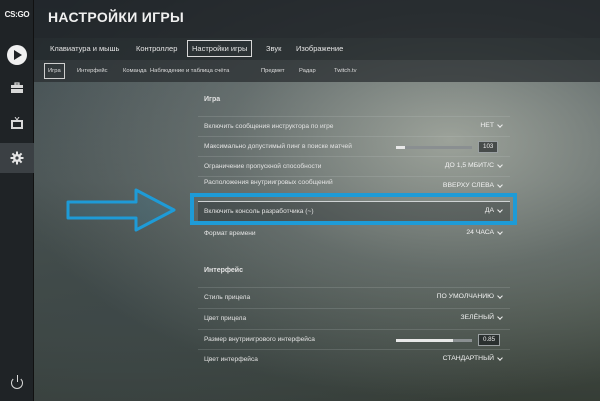  What do you see at coordinates (487, 125) in the screenshot?
I see `dropdown-value: НЕТ` at bounding box center [487, 125].